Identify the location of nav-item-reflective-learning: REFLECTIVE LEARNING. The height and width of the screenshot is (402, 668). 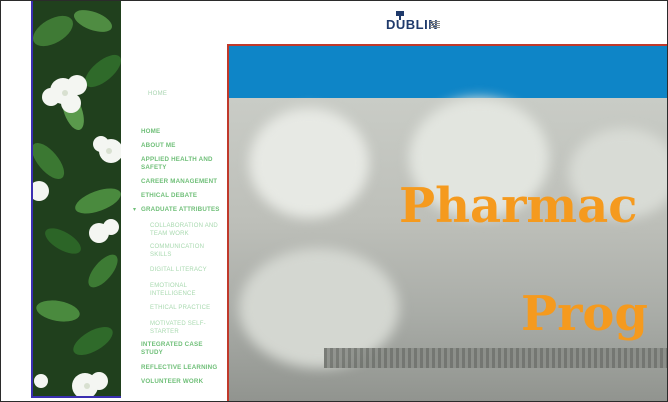
(184, 368).